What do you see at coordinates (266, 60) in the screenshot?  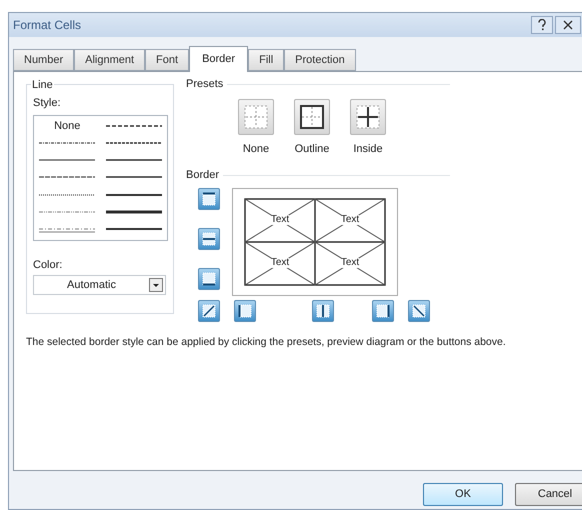 I see `tab: Fill` at bounding box center [266, 60].